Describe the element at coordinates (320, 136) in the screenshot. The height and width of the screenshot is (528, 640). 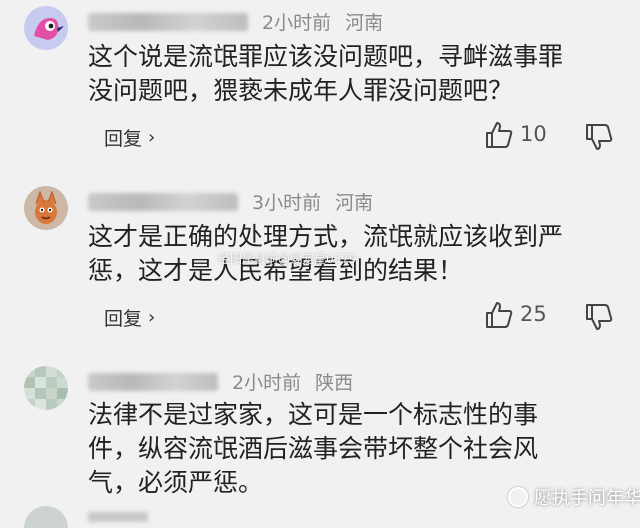
I see `comment-actions: 回复 › 10` at that location.